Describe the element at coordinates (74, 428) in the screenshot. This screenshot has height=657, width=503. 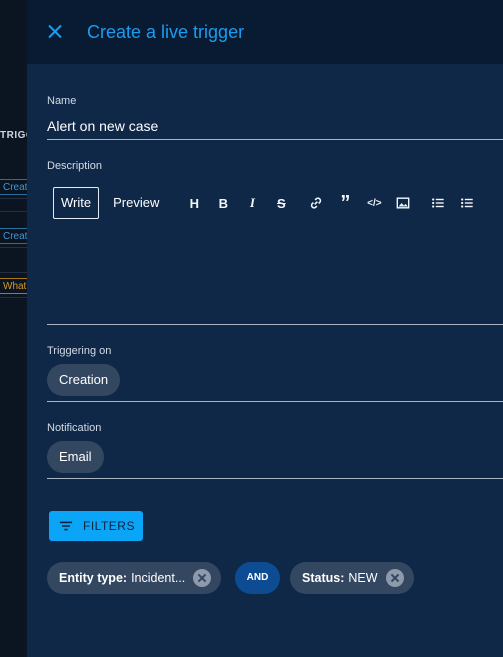
I see `notification-label: Notification` at that location.